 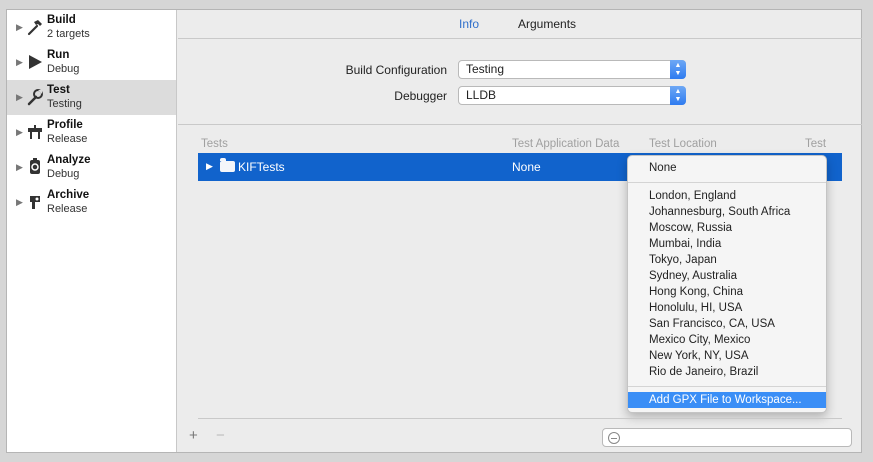 I want to click on menu-item-location: Honolulu, HI, USA, so click(x=727, y=308).